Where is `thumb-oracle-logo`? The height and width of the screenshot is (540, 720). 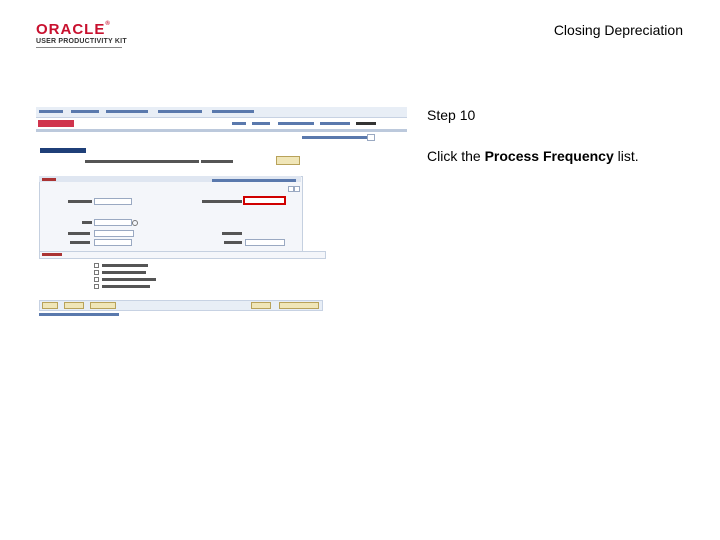
thumb-oracle-logo is located at coordinates (56, 123).